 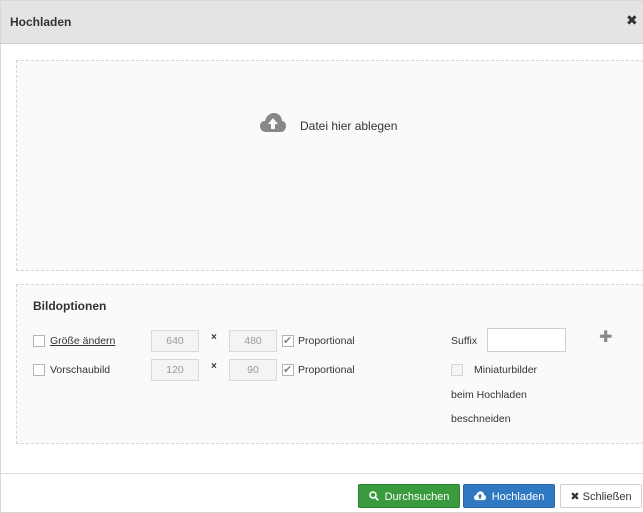 What do you see at coordinates (326, 341) in the screenshot?
I see `resize-proportional-label: Proportional` at bounding box center [326, 341].